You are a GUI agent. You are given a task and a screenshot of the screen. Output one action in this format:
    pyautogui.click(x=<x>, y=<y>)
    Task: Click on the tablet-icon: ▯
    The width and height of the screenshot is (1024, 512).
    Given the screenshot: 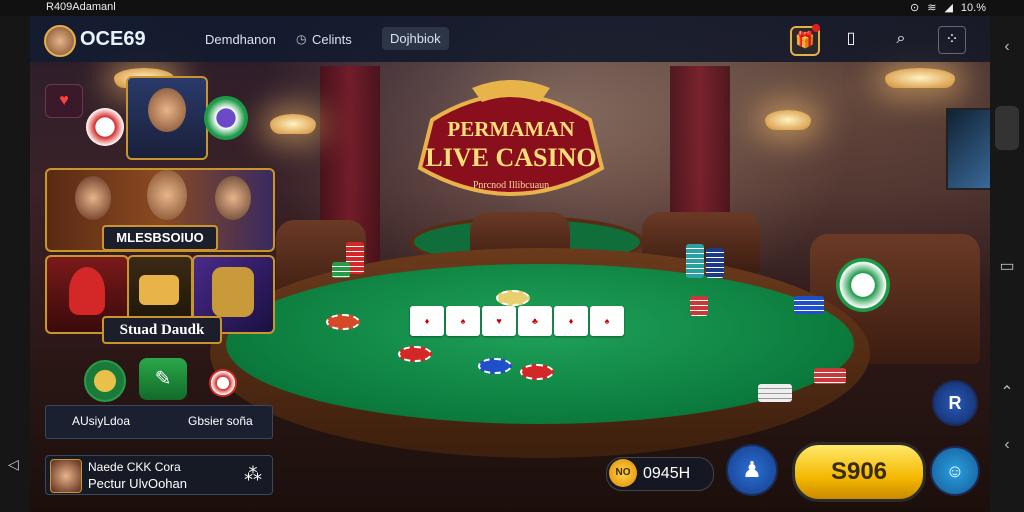 What is the action you would take?
    pyautogui.click(x=851, y=39)
    